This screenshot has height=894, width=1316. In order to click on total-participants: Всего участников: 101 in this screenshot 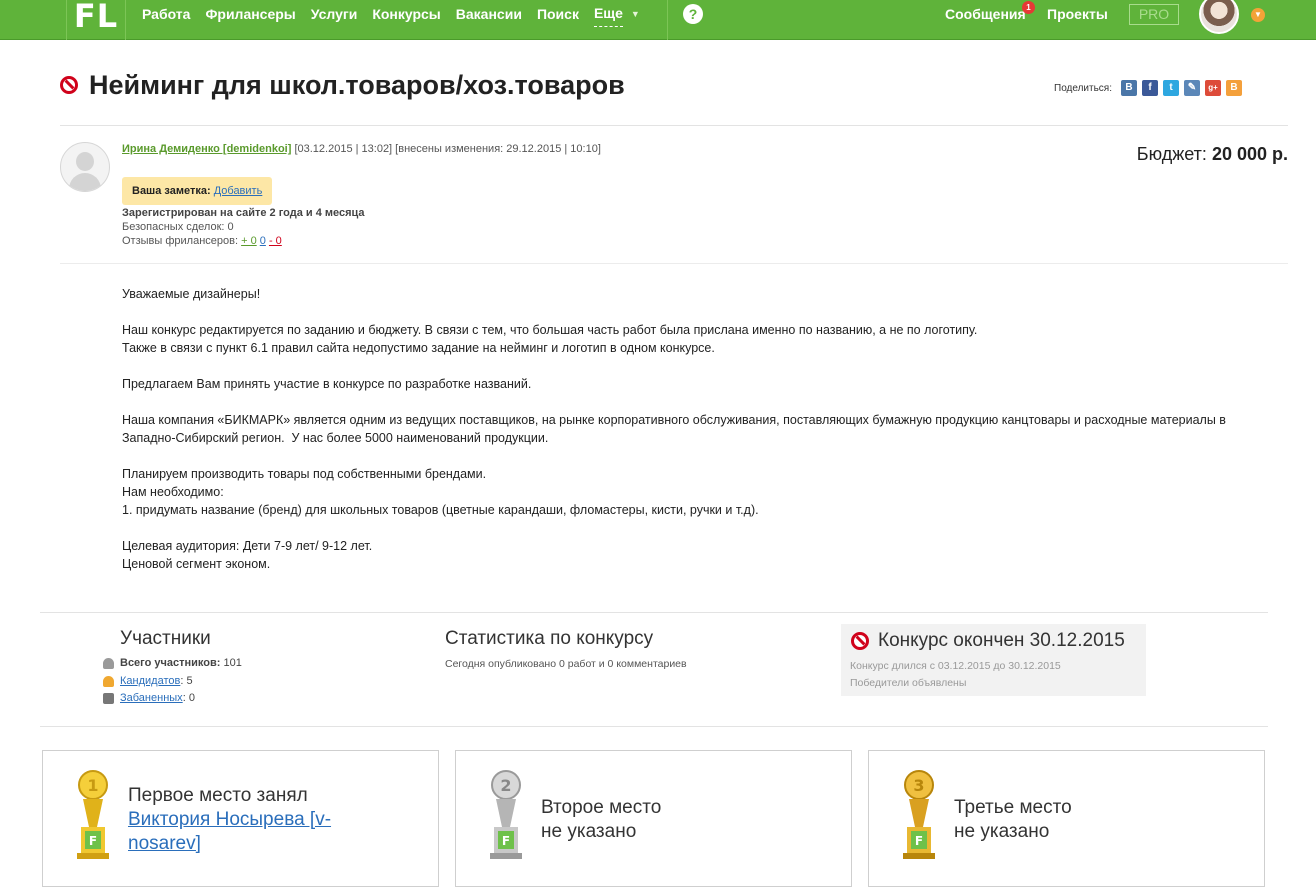, I will do `click(172, 663)`.